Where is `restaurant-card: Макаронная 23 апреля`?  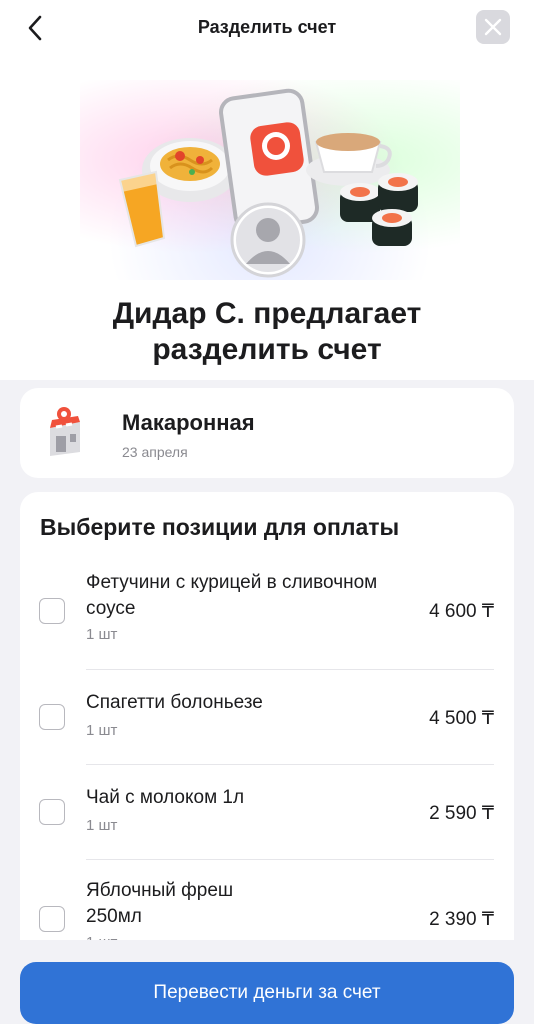
restaurant-card: Макаронная 23 апреля is located at coordinates (267, 433).